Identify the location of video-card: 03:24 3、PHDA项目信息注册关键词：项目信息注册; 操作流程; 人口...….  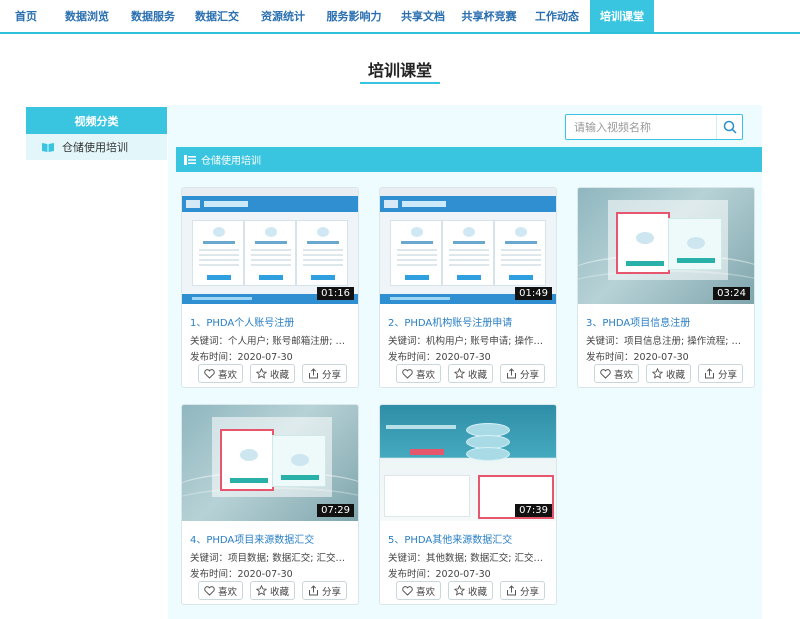
(666, 287).